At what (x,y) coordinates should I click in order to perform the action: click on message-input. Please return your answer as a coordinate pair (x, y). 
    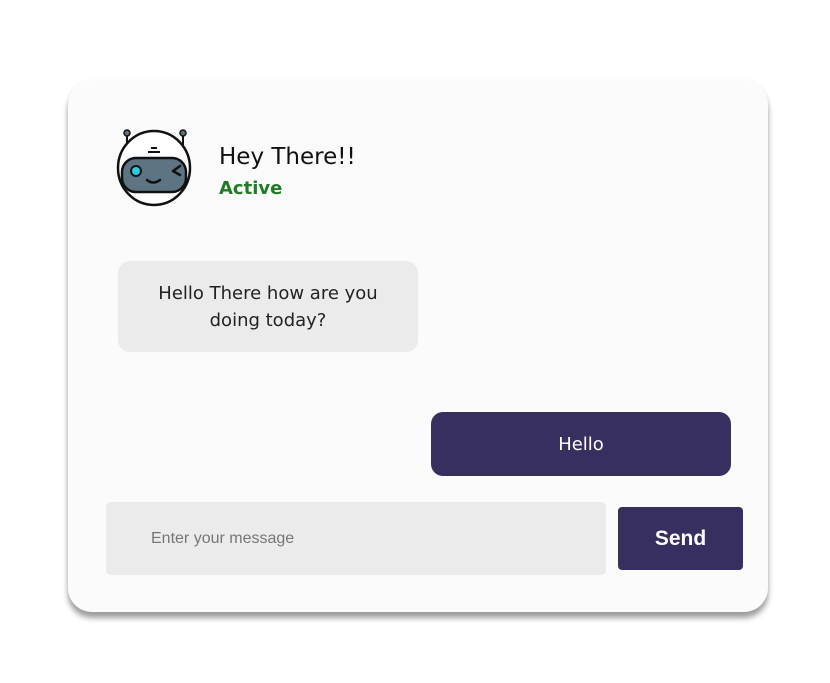
    Looking at the image, I should click on (356, 538).